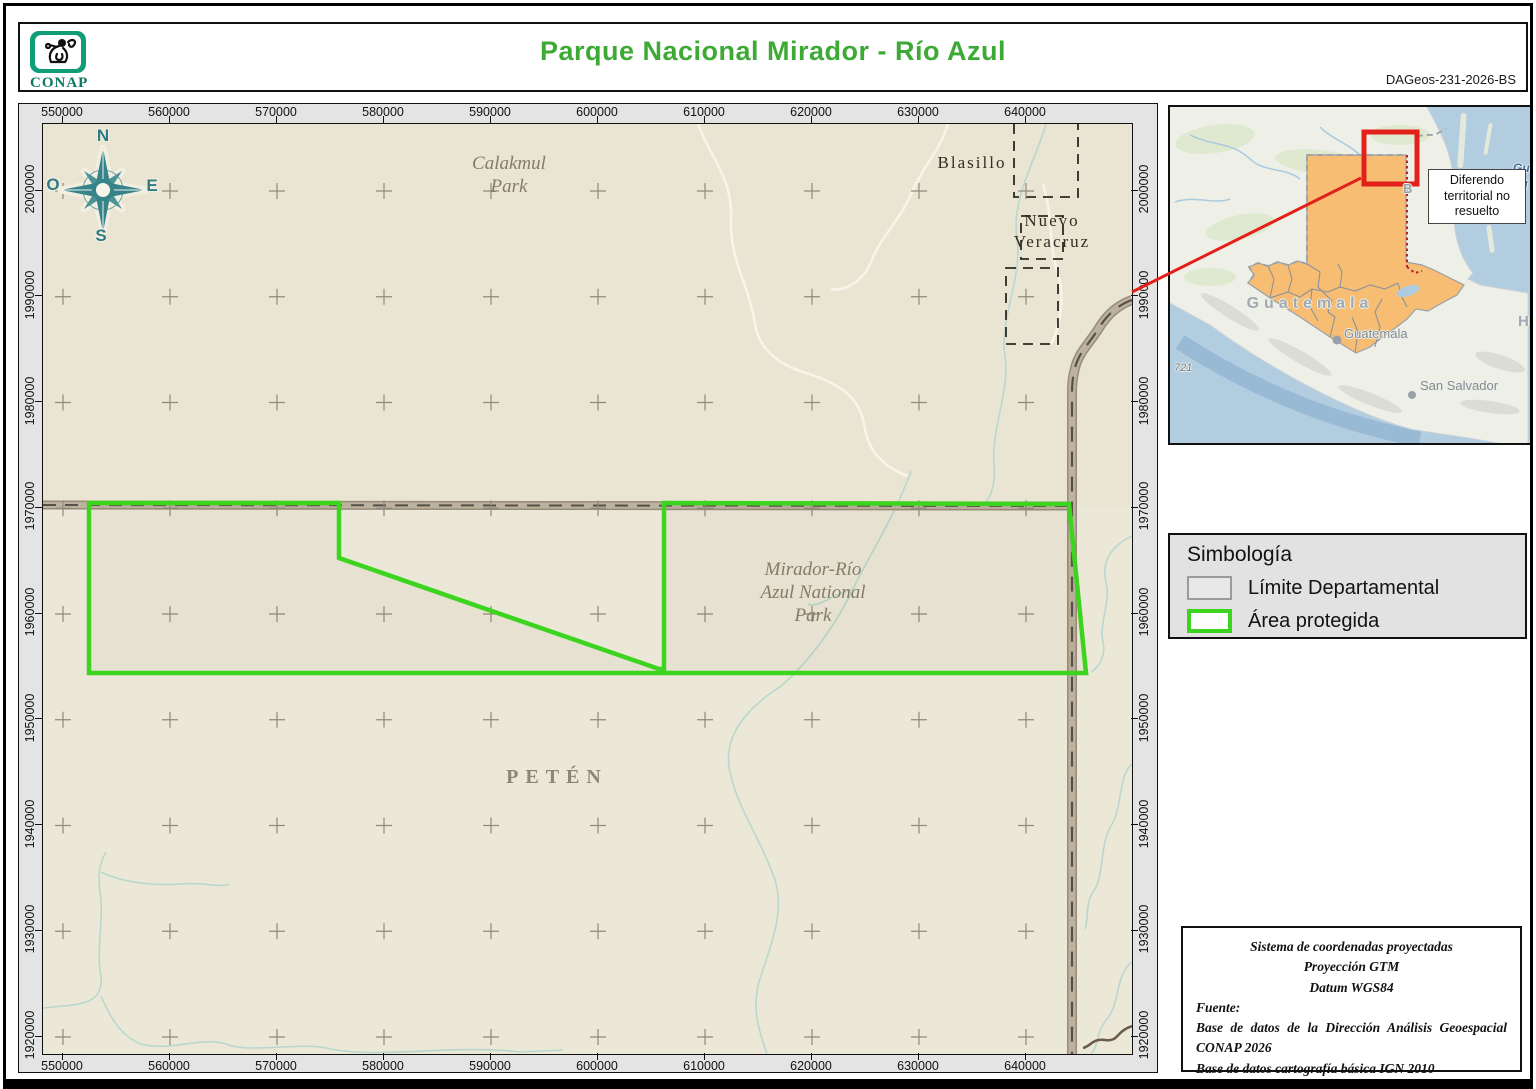 This screenshot has height=1089, width=1536. I want to click on document-id: DAGeos-231-2026-BS, so click(1450, 79).